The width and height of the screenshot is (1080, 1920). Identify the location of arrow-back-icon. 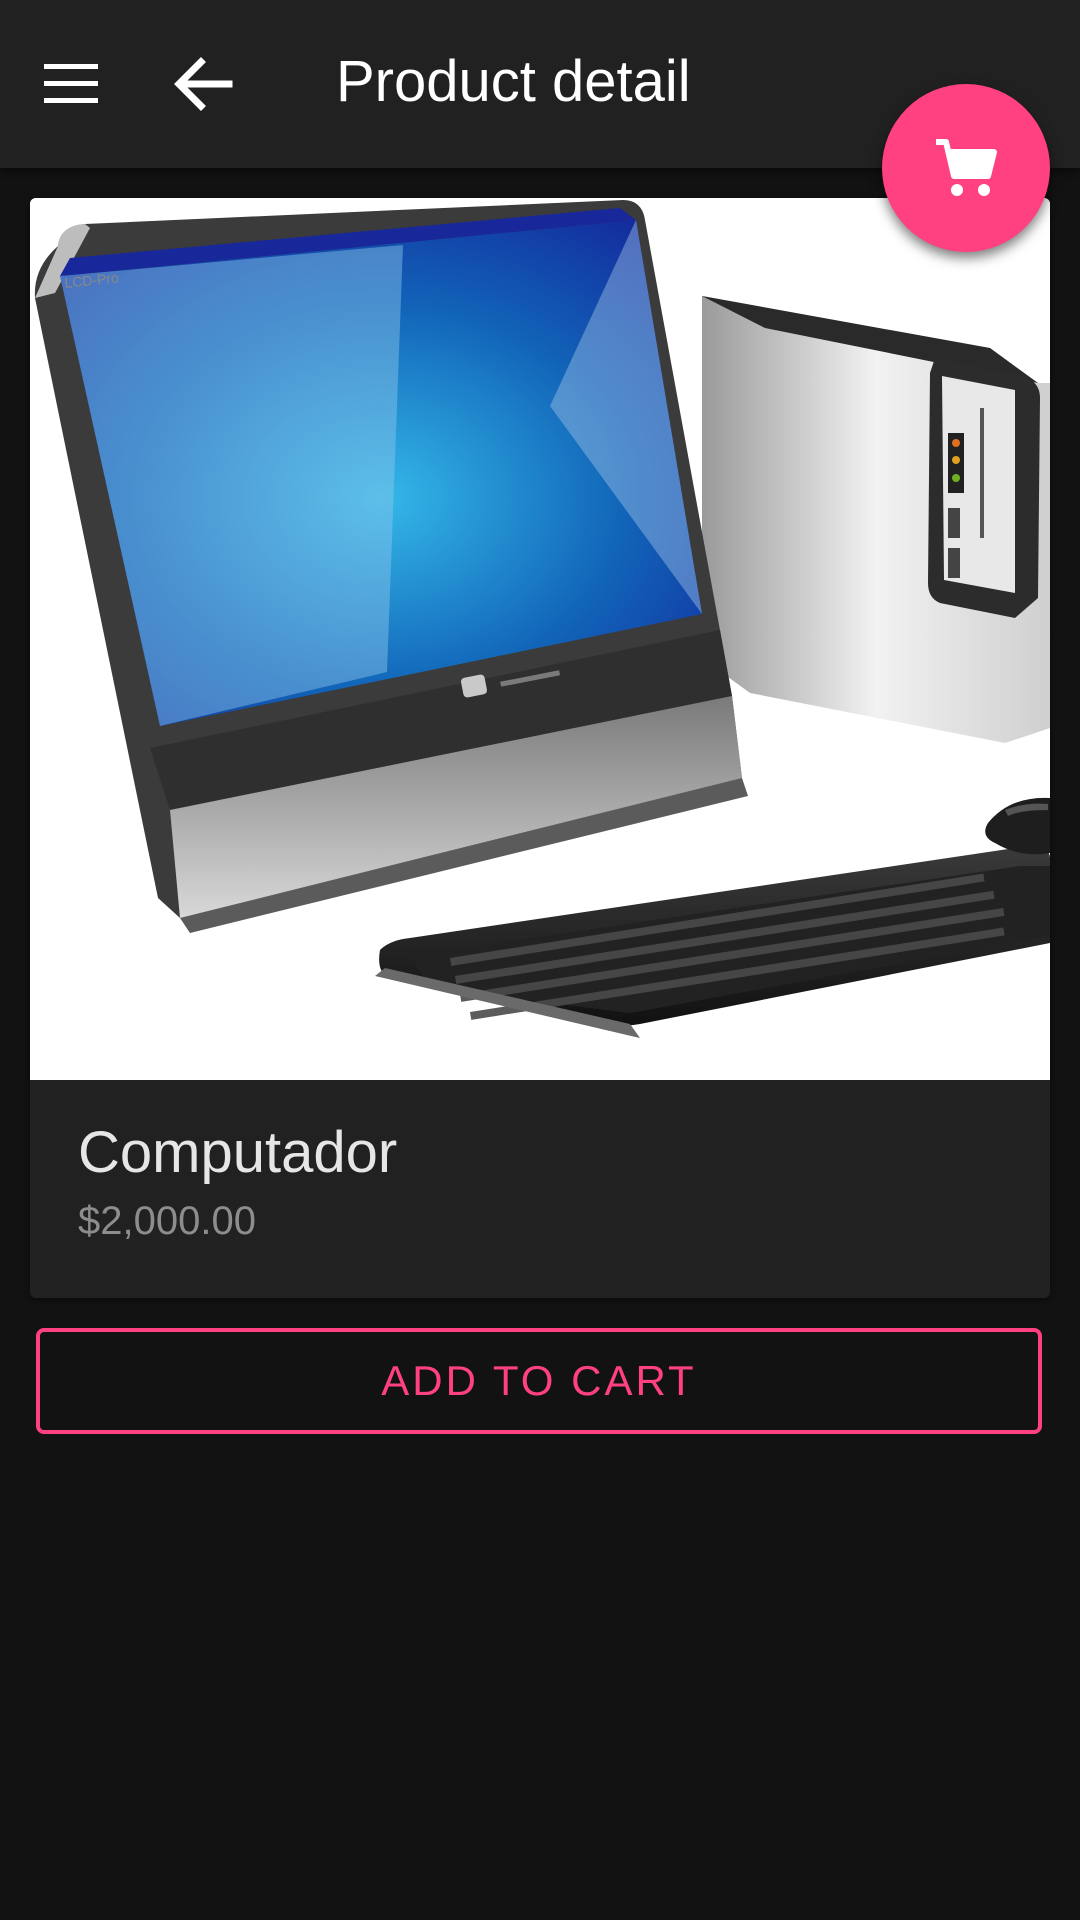
(203, 84).